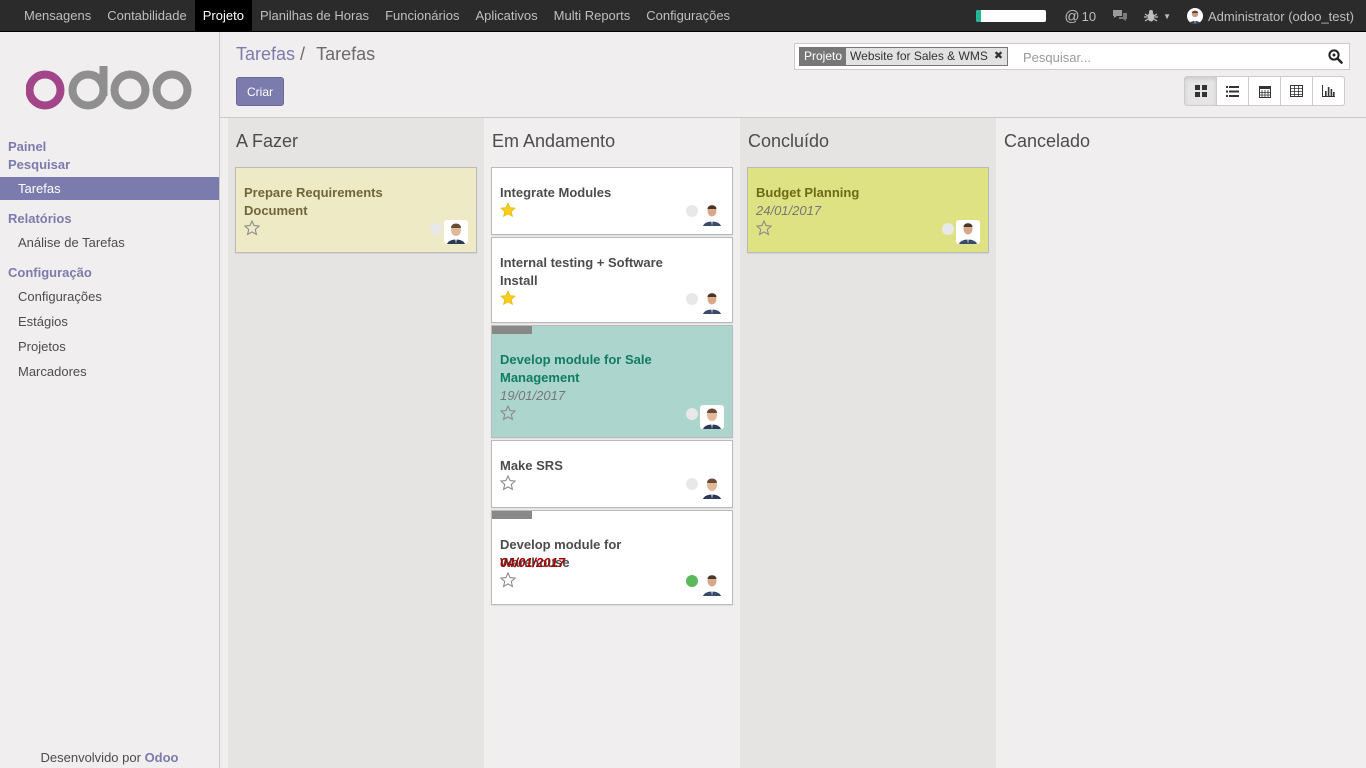 This screenshot has width=1366, height=768. I want to click on mentions-counter: @ 10, so click(1080, 16).